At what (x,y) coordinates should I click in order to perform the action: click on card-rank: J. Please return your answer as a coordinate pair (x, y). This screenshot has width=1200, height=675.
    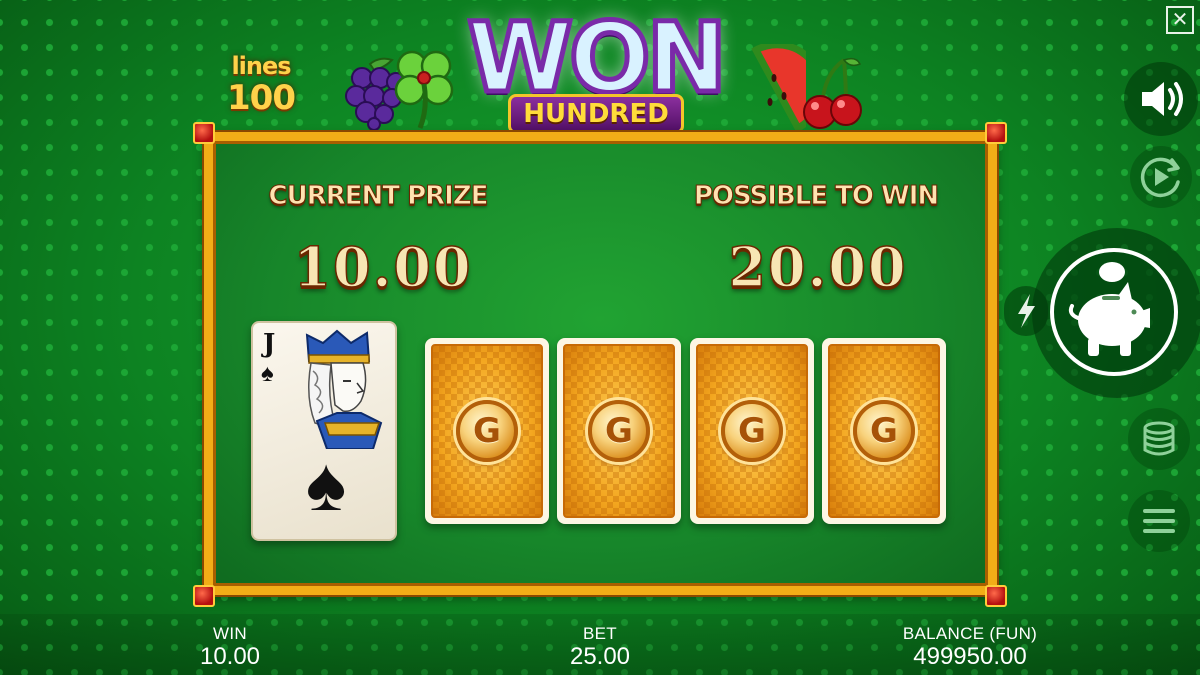
    Looking at the image, I should click on (269, 344).